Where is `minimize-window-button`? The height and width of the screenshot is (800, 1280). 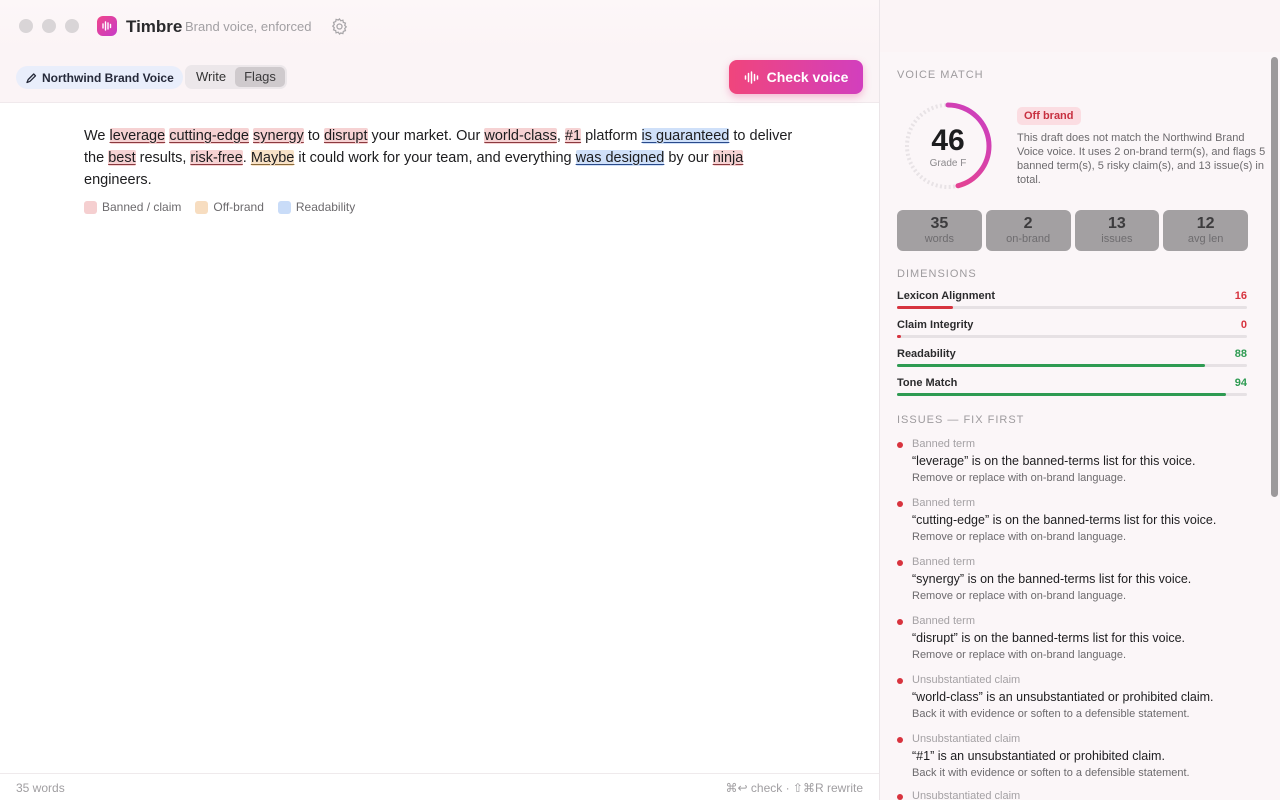 minimize-window-button is located at coordinates (49, 26).